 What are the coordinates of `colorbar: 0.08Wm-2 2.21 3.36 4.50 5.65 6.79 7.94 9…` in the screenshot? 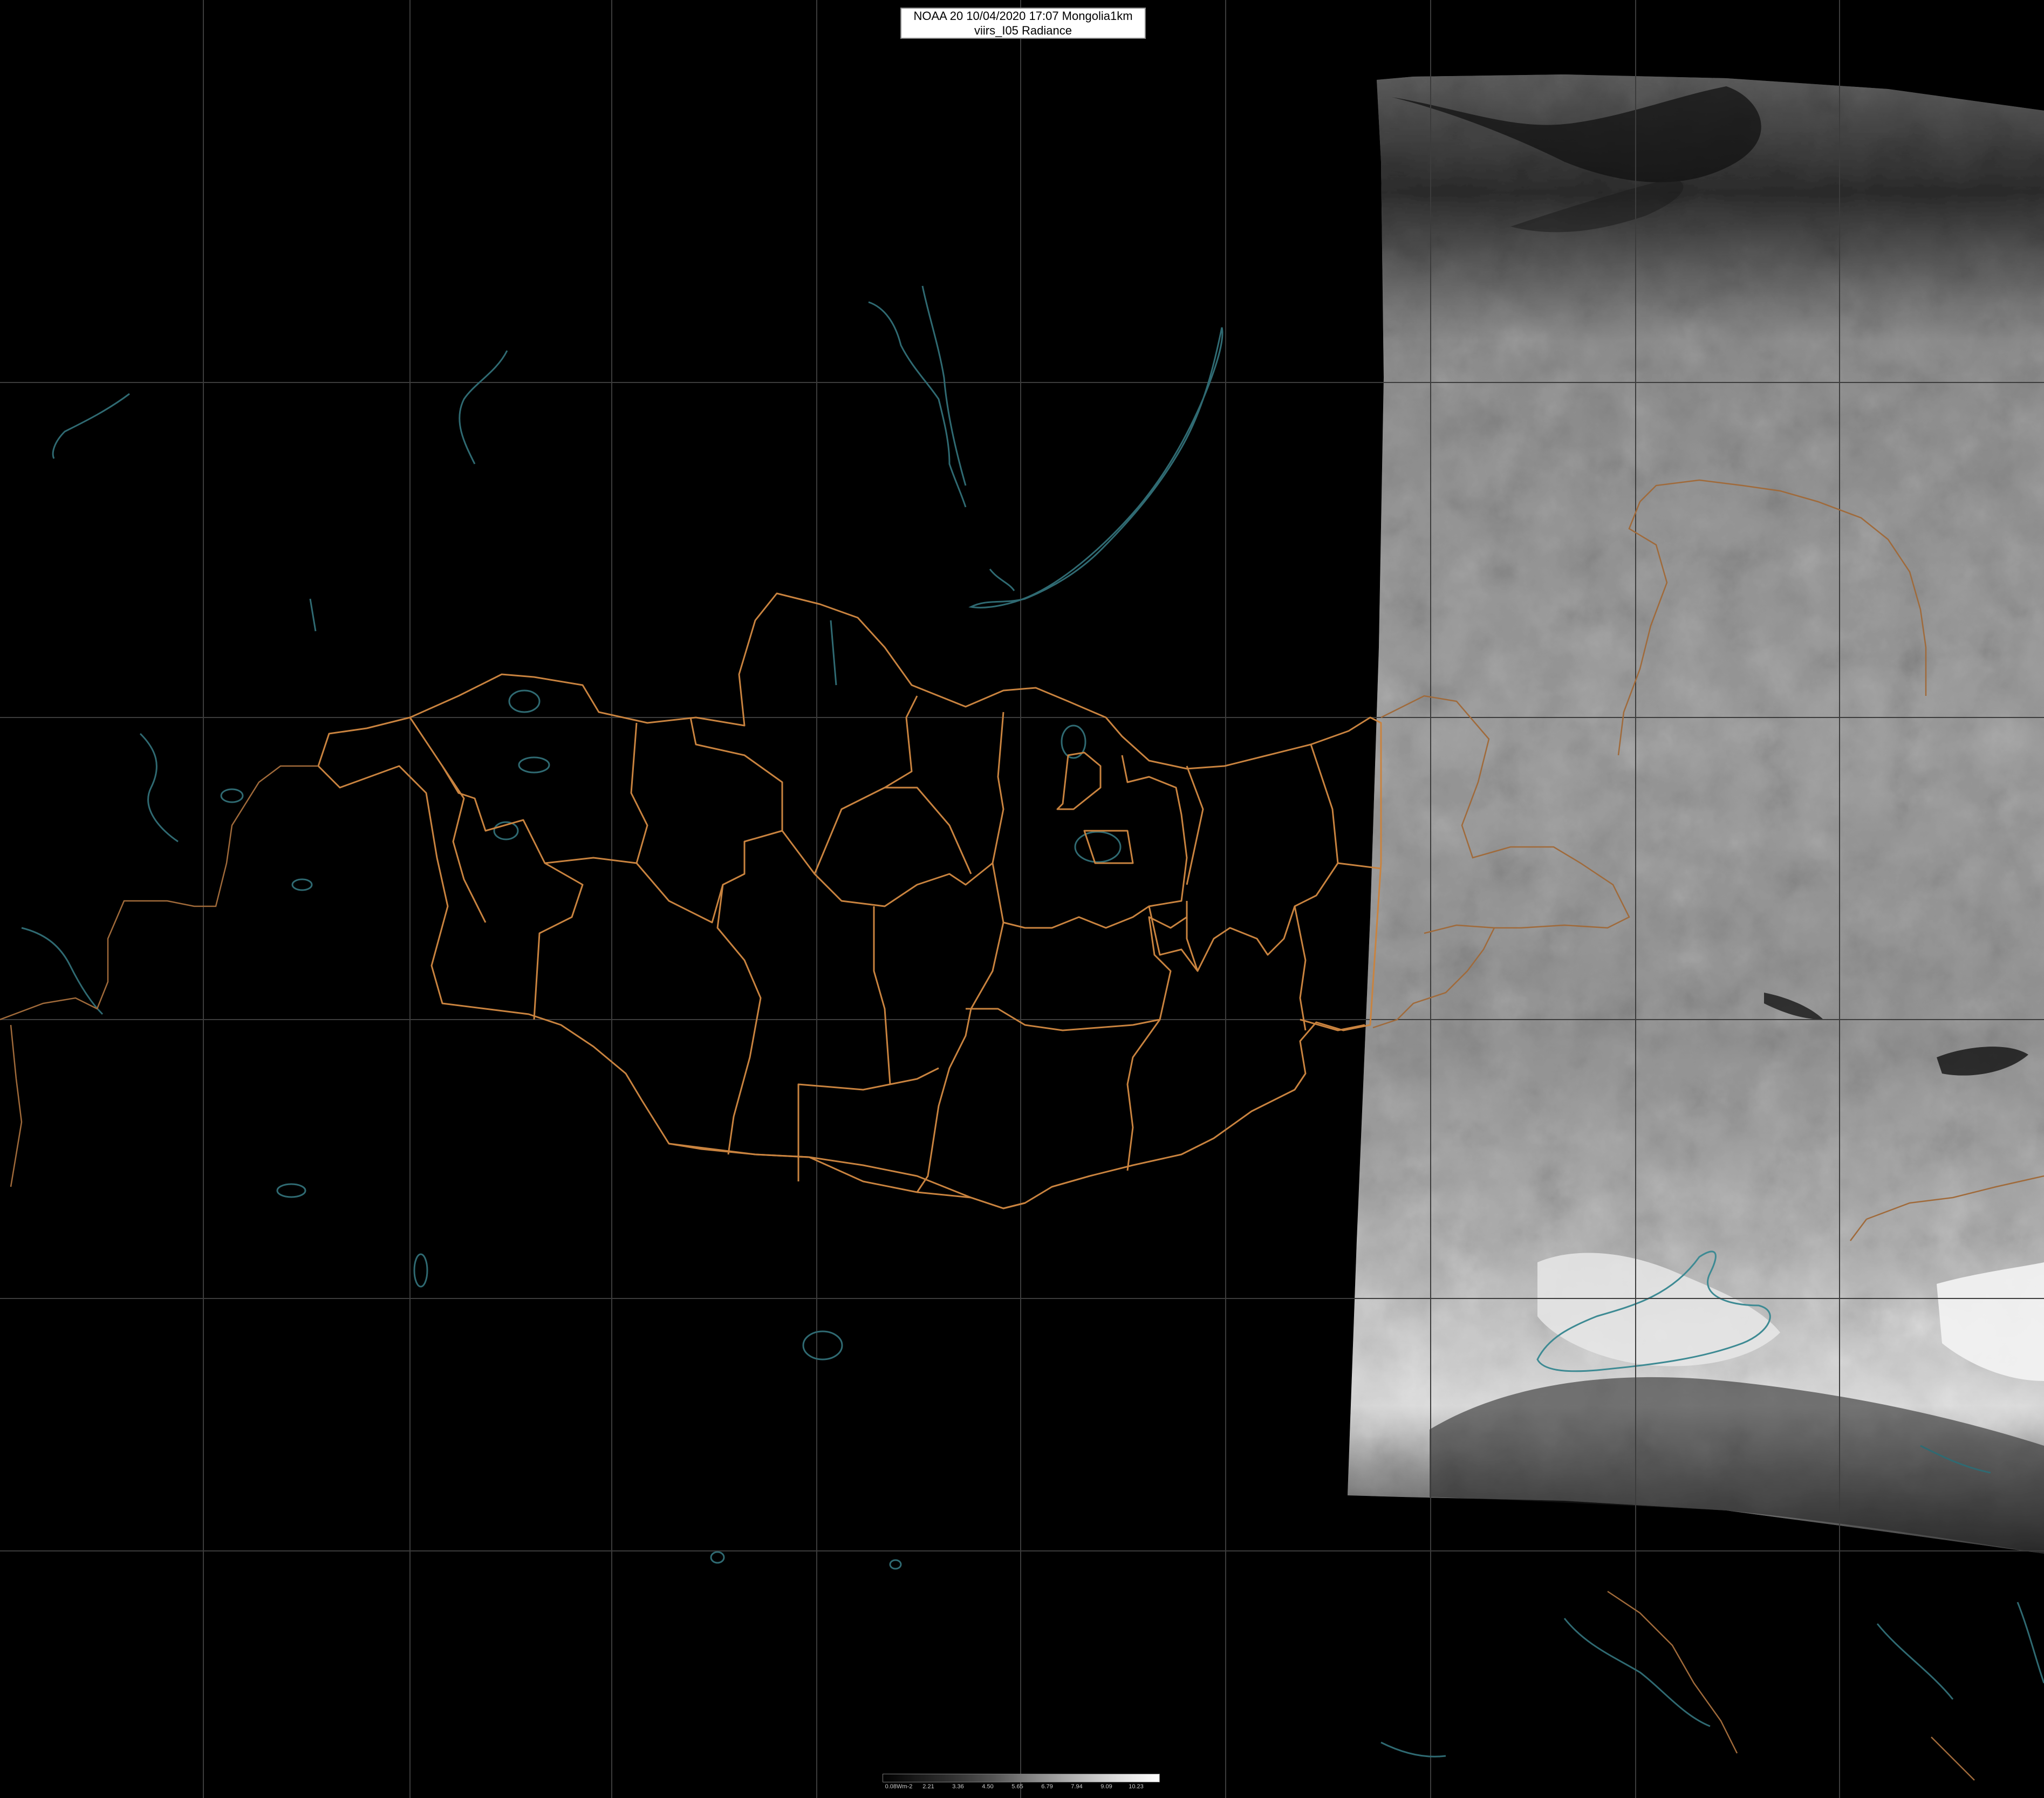 It's located at (1021, 1783).